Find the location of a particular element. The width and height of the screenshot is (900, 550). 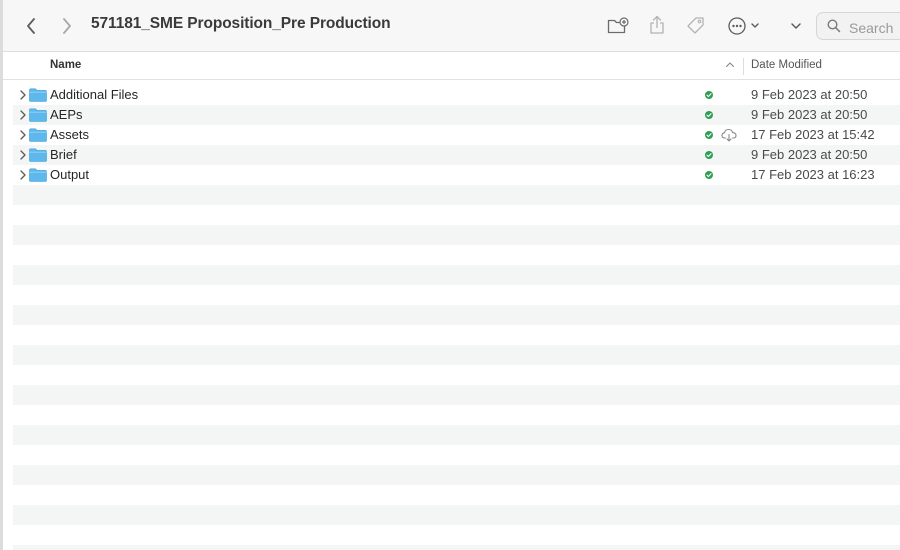

chevron-up-icon is located at coordinates (730, 64).